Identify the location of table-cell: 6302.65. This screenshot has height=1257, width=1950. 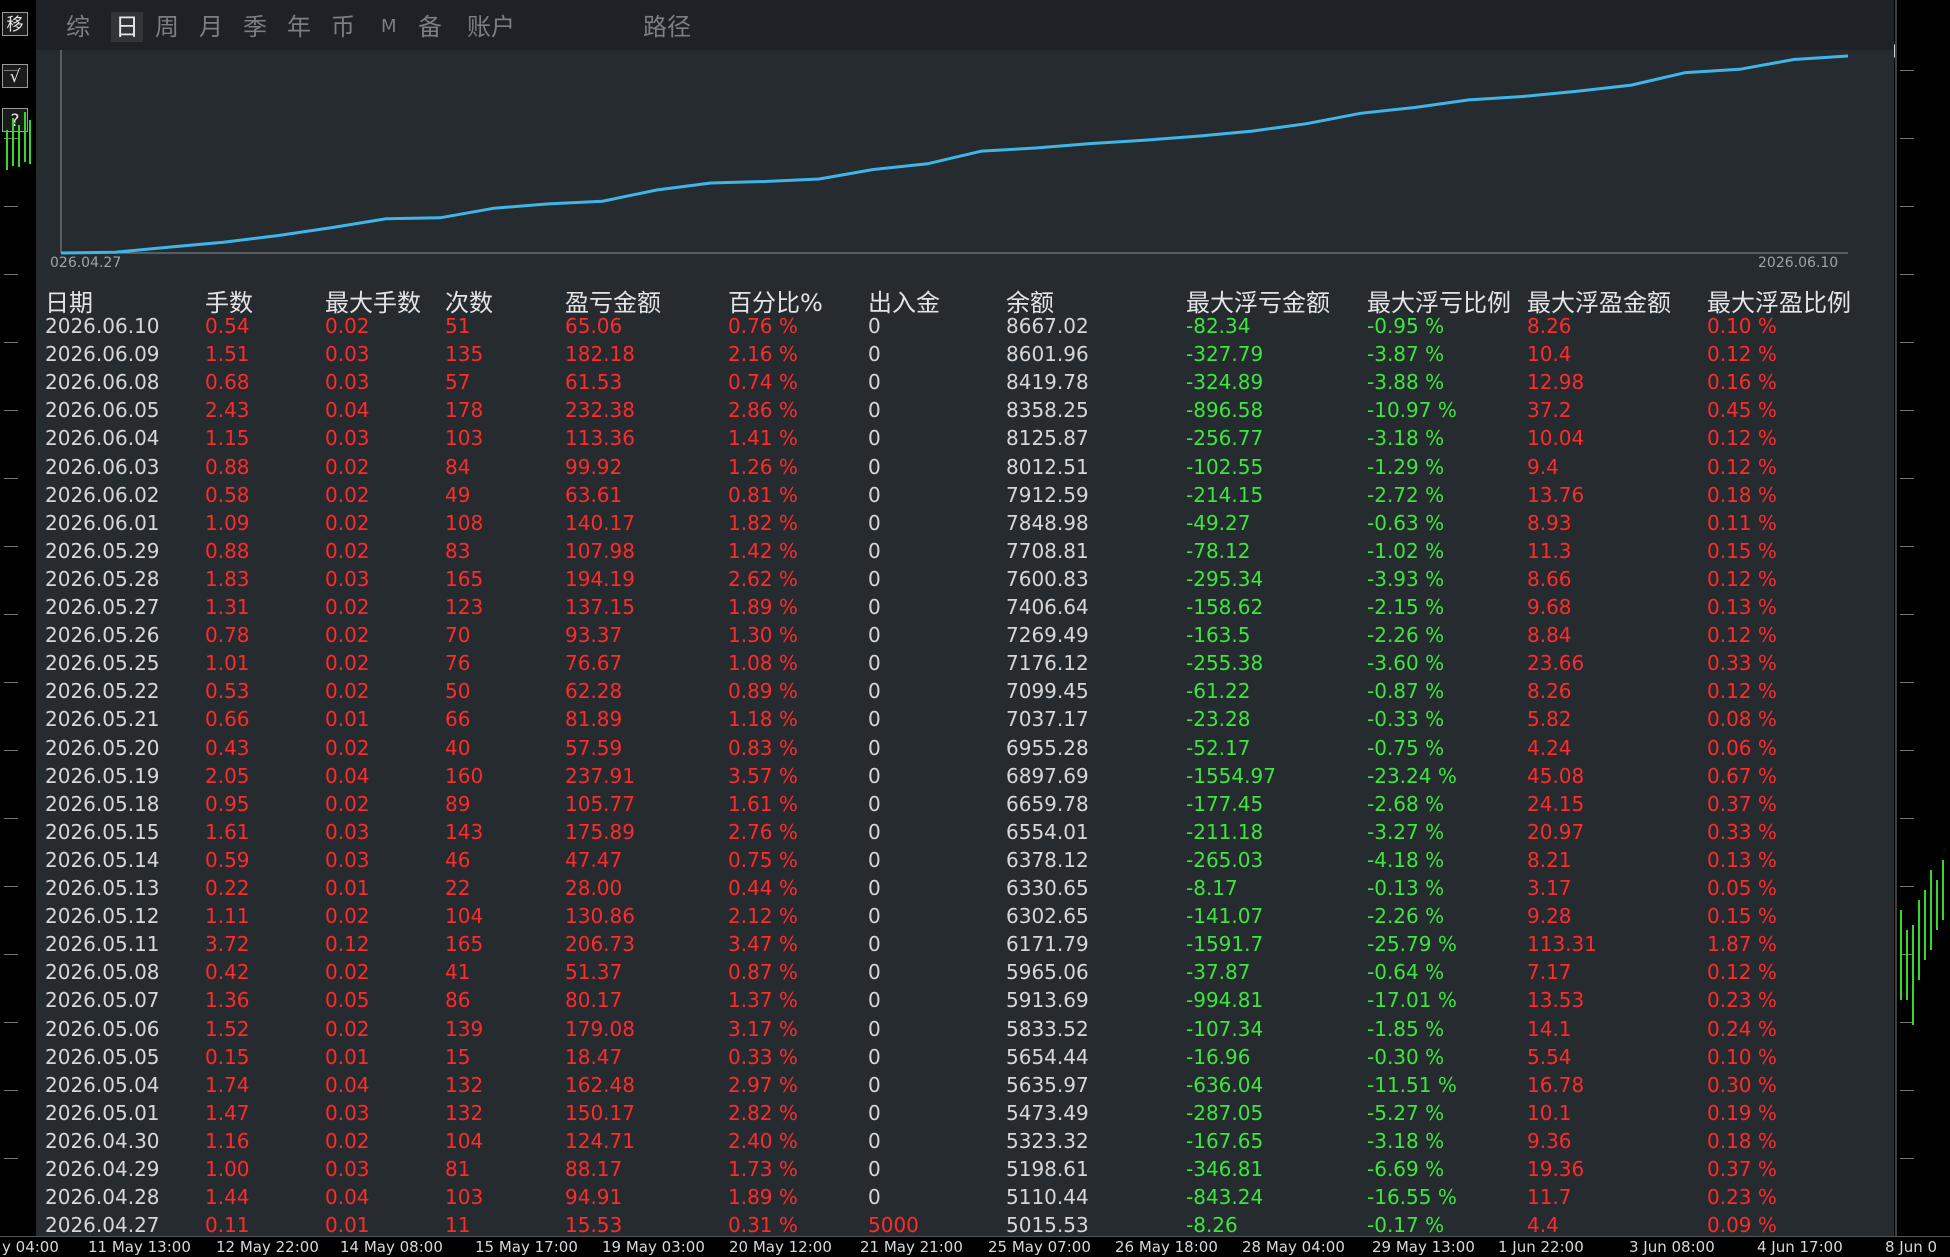
(1047, 916).